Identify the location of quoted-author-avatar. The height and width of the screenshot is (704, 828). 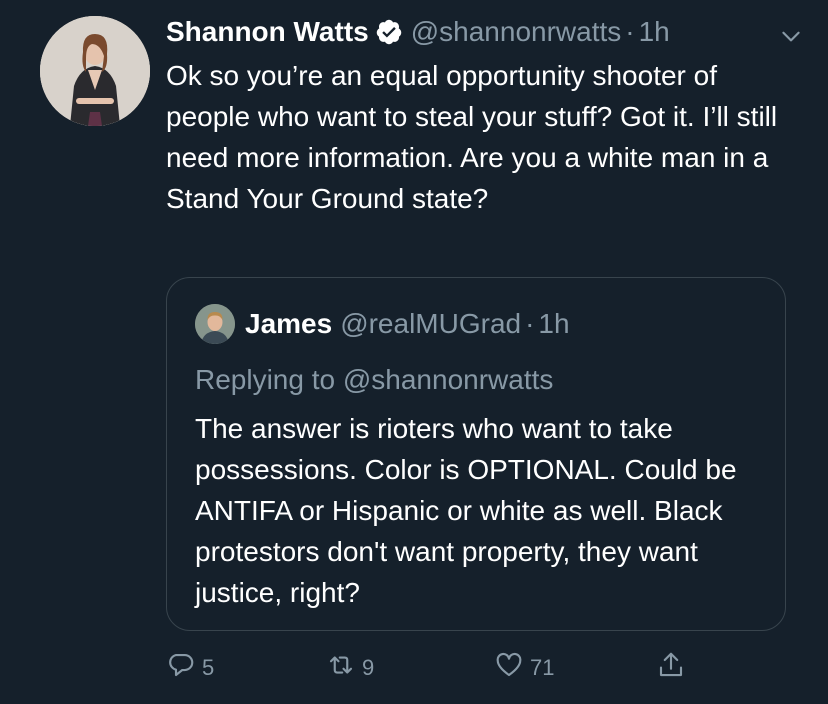
(215, 324).